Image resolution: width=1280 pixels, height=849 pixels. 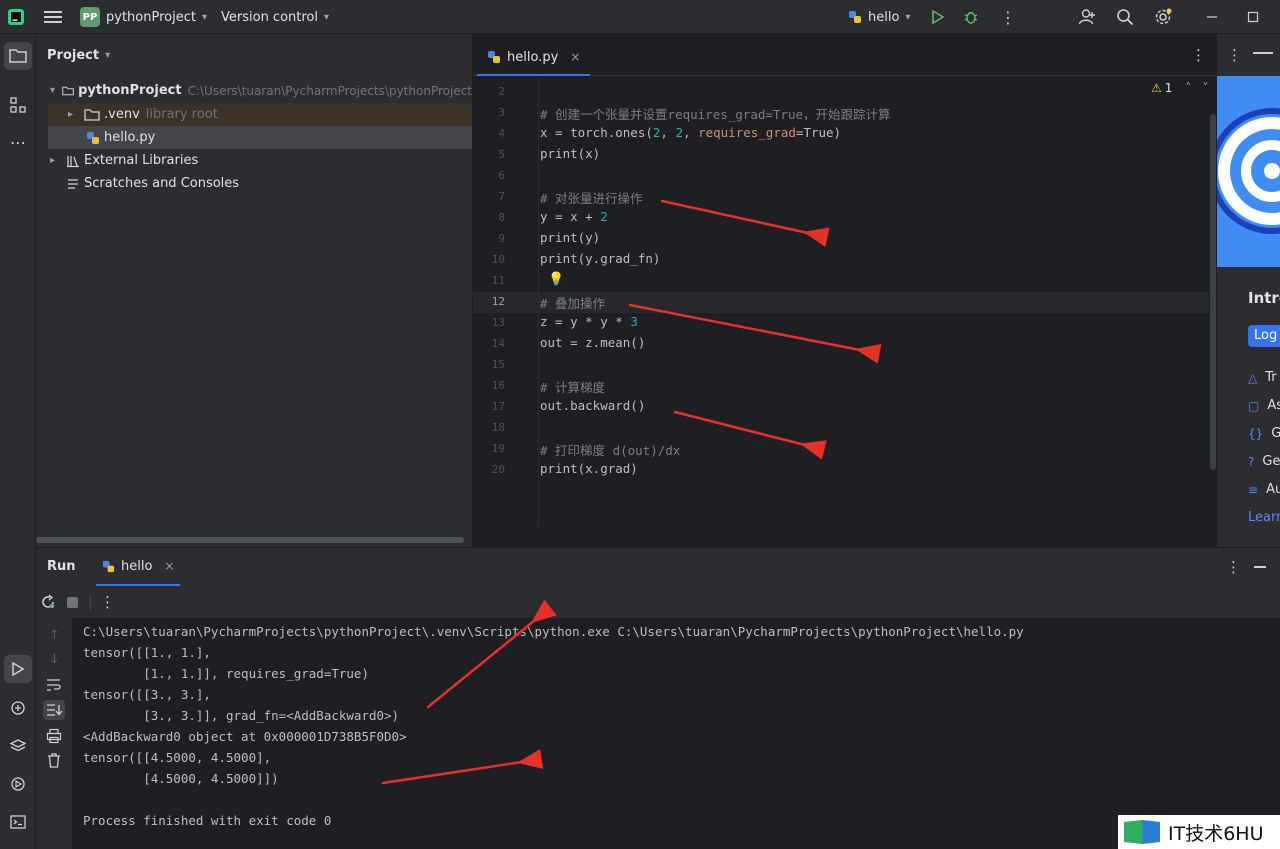 I want to click on line-number: 5, so click(x=501, y=154).